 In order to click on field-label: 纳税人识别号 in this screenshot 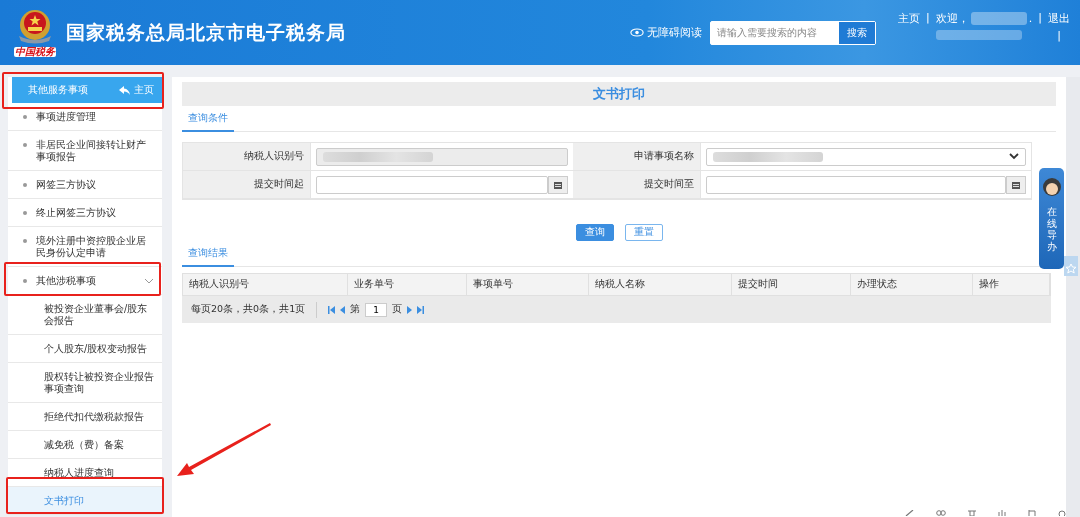, I will do `click(247, 157)`.